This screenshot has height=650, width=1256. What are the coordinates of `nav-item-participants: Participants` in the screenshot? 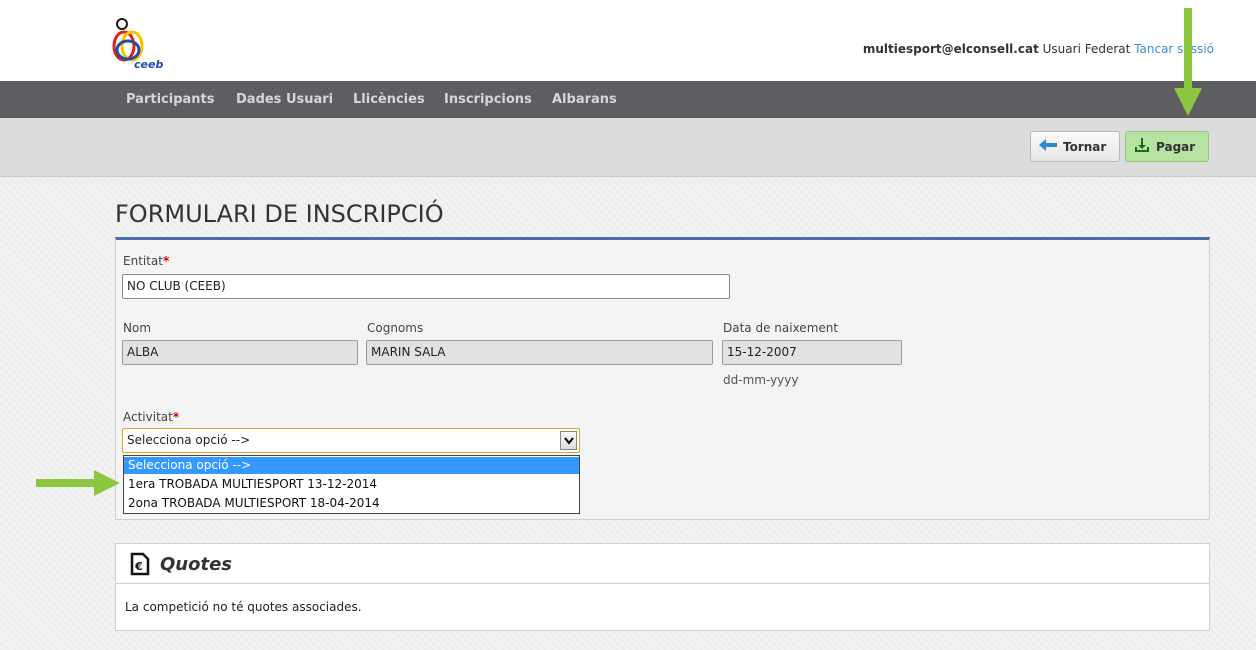 It's located at (170, 99).